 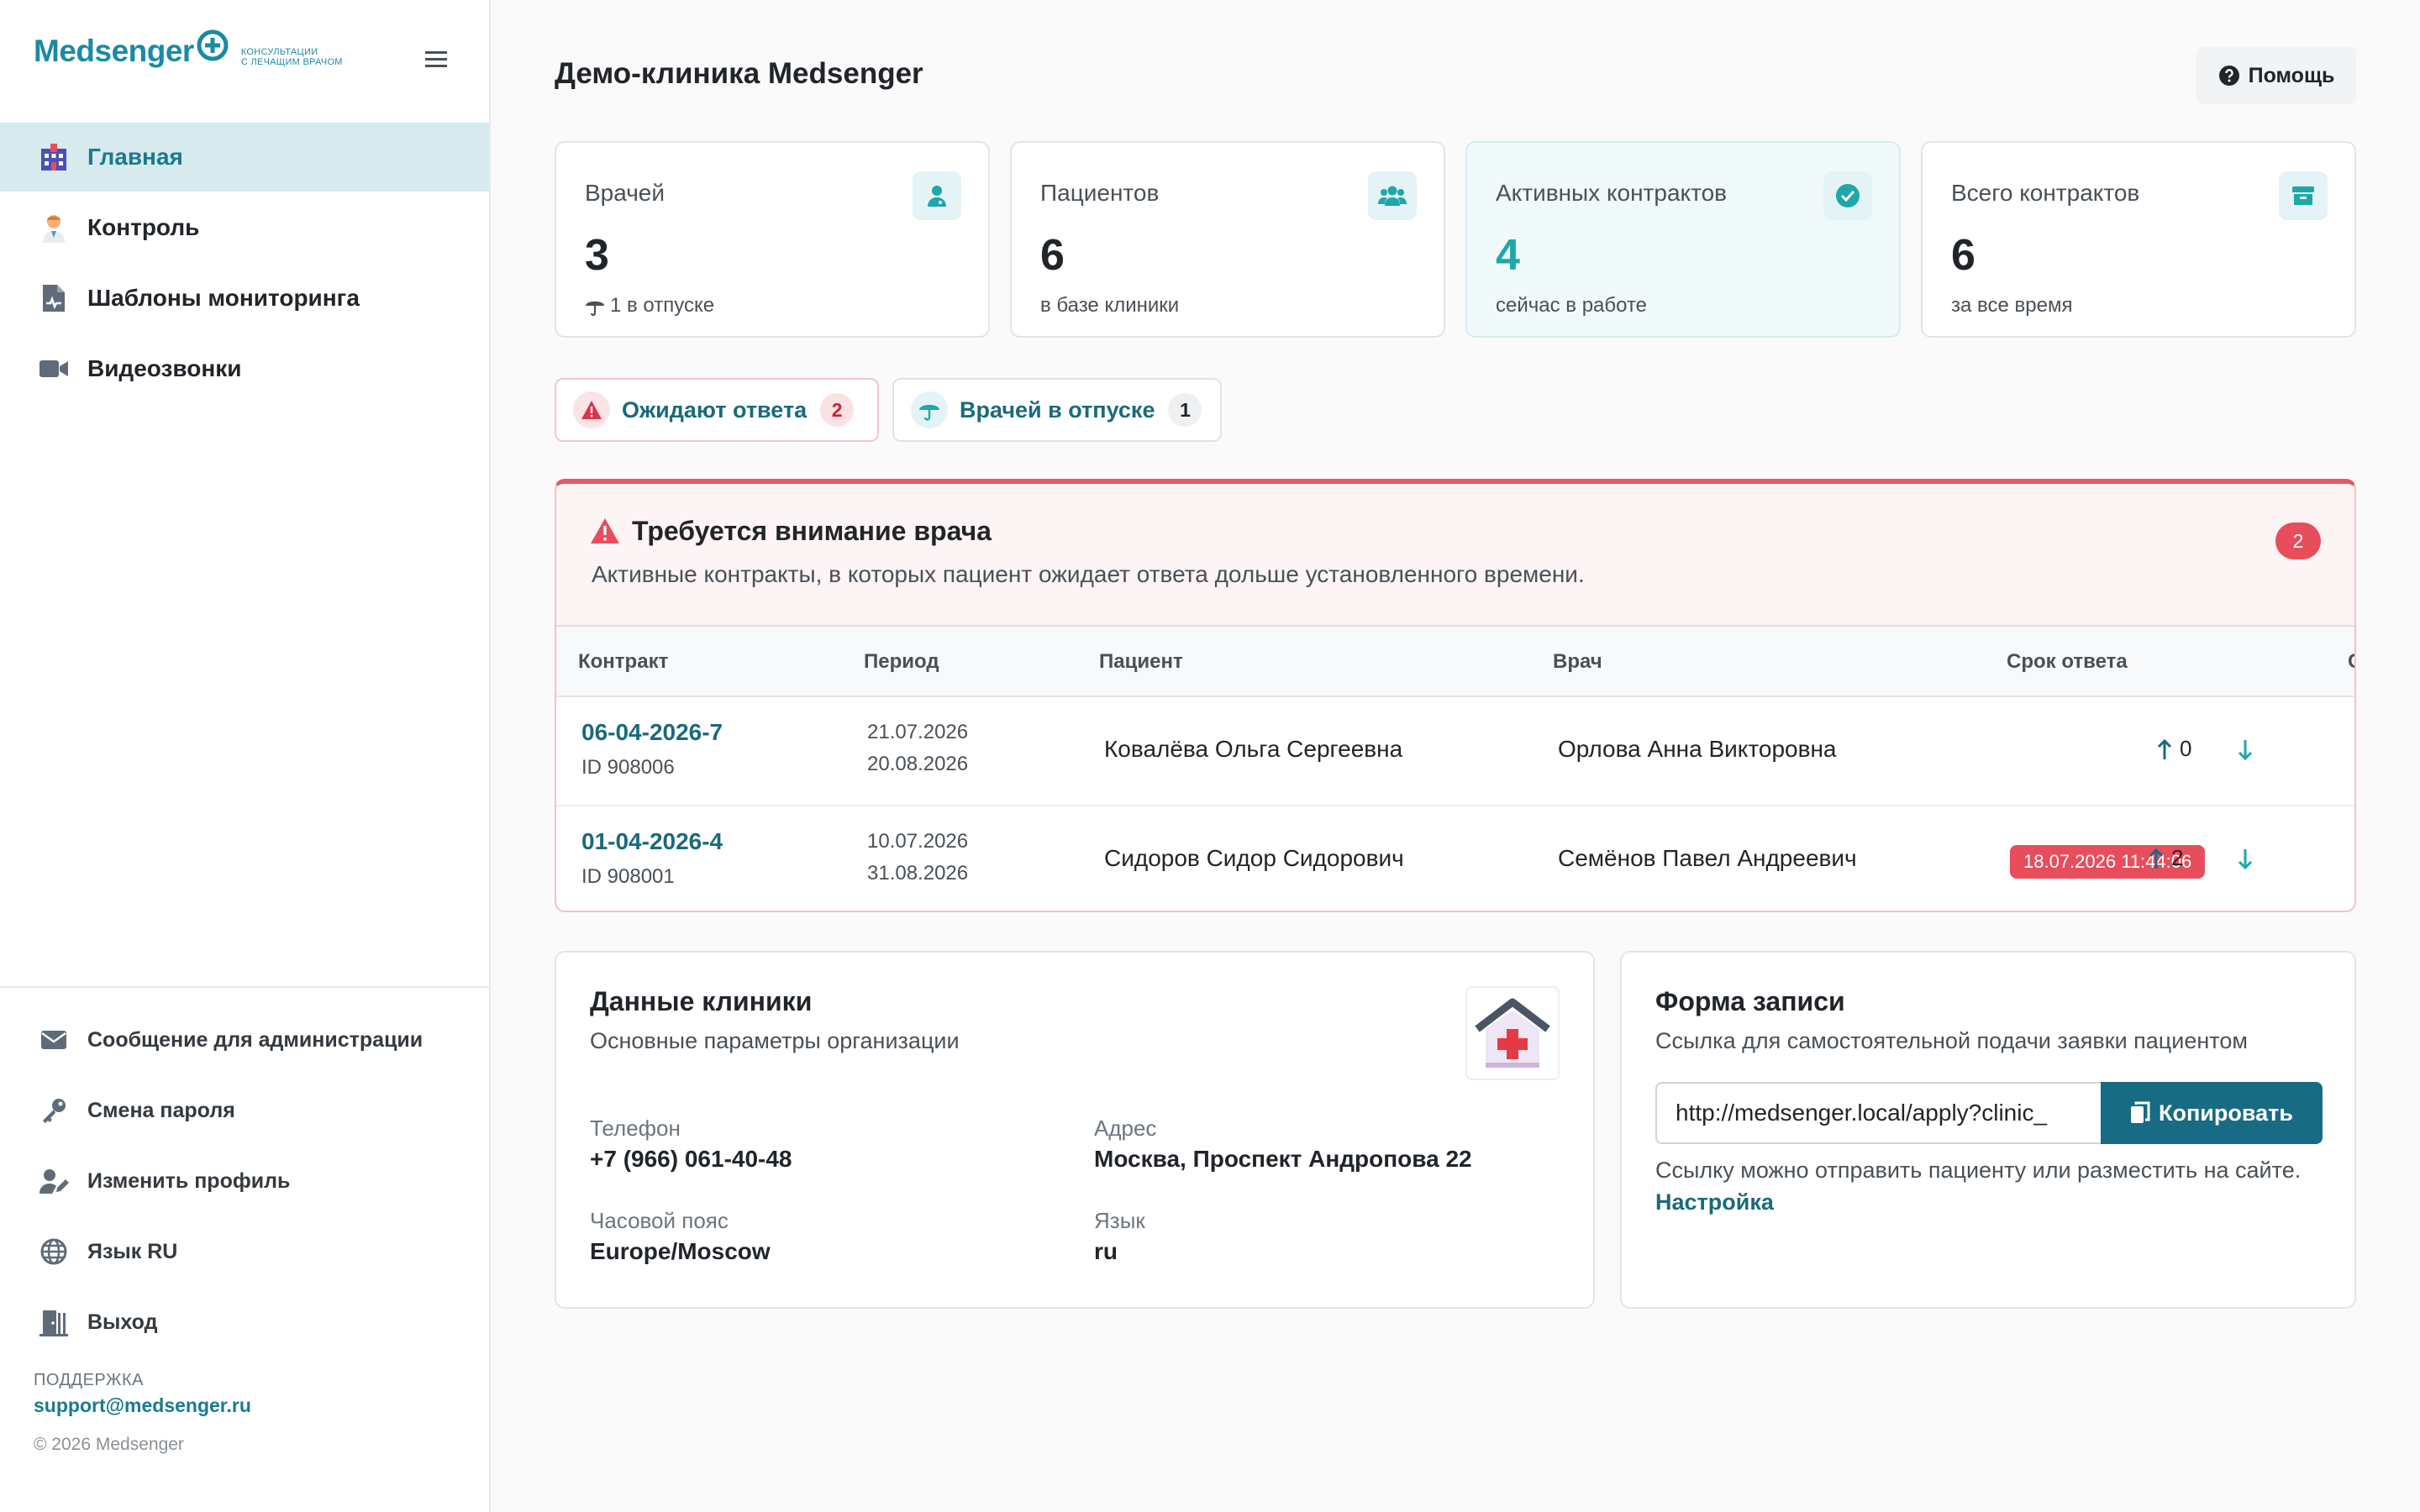 I want to click on logo-tagline-2: с лечащим врачом, so click(x=291, y=62).